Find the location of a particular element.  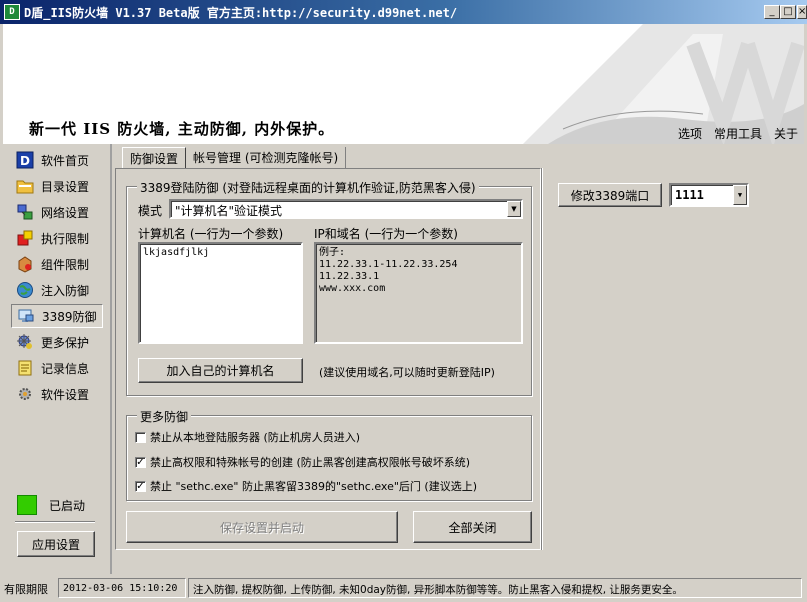

change-3389-port-button: 修改3389端口 is located at coordinates (610, 195).